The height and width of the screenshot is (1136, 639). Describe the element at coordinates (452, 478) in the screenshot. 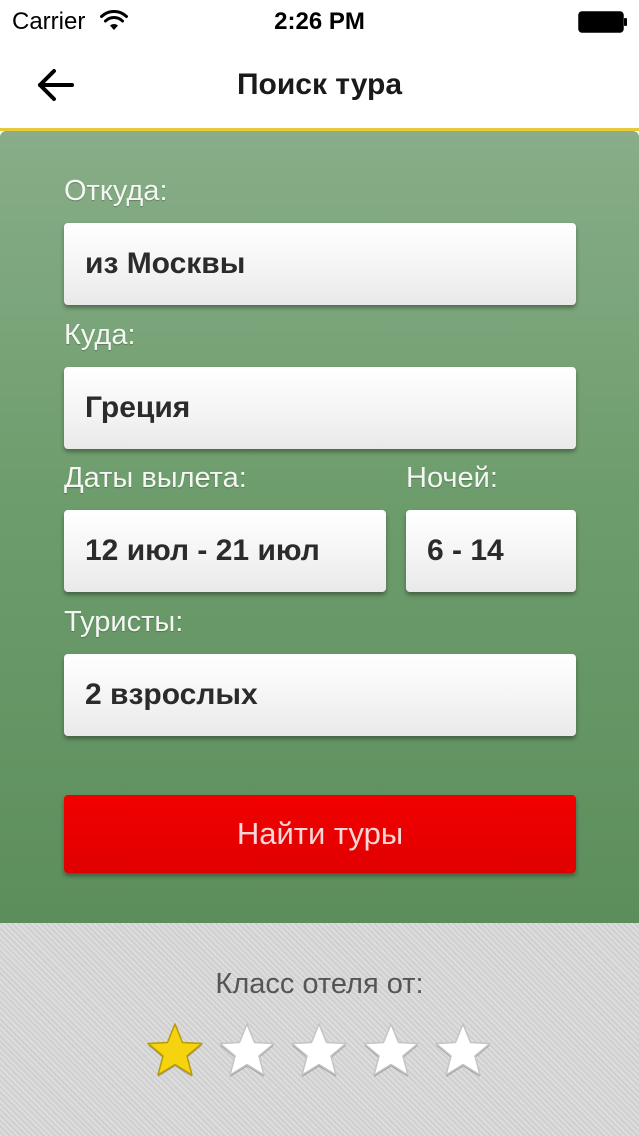

I see `nights-label: Ночей:` at that location.